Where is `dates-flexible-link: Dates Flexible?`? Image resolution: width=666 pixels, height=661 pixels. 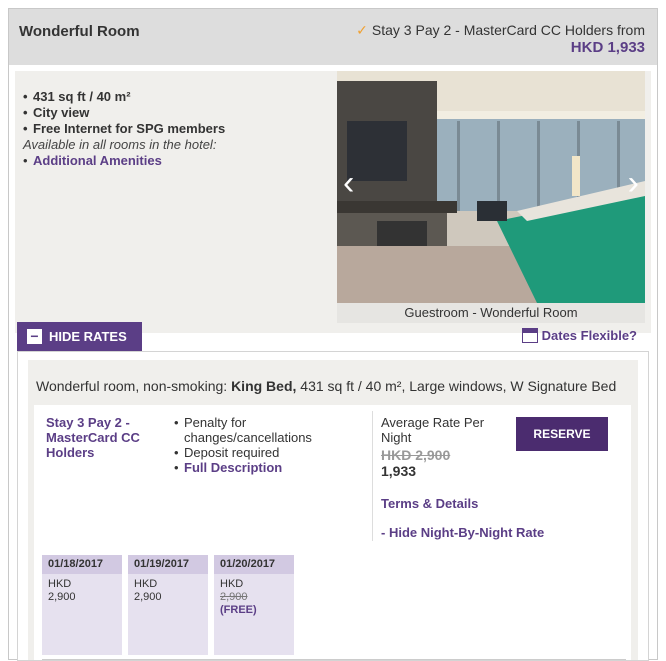
dates-flexible-link: Dates Flexible? is located at coordinates (579, 335).